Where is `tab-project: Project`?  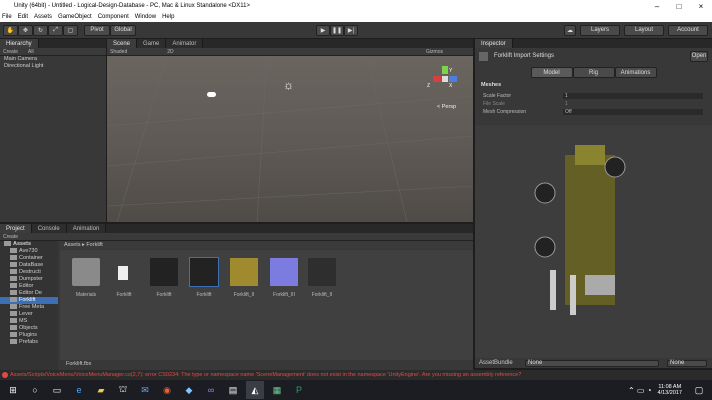
tab-project: Project is located at coordinates (16, 228).